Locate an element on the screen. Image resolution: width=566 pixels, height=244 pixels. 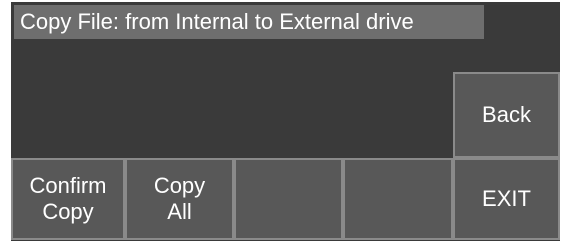
copy-all-button-label: Copy All is located at coordinates (179, 199).